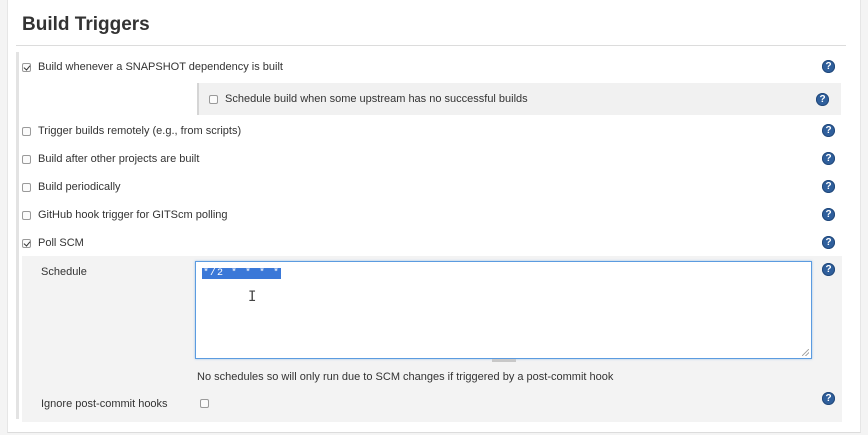  Describe the element at coordinates (213, 99) in the screenshot. I see `checkbox-schedule-upstream-failure` at that location.